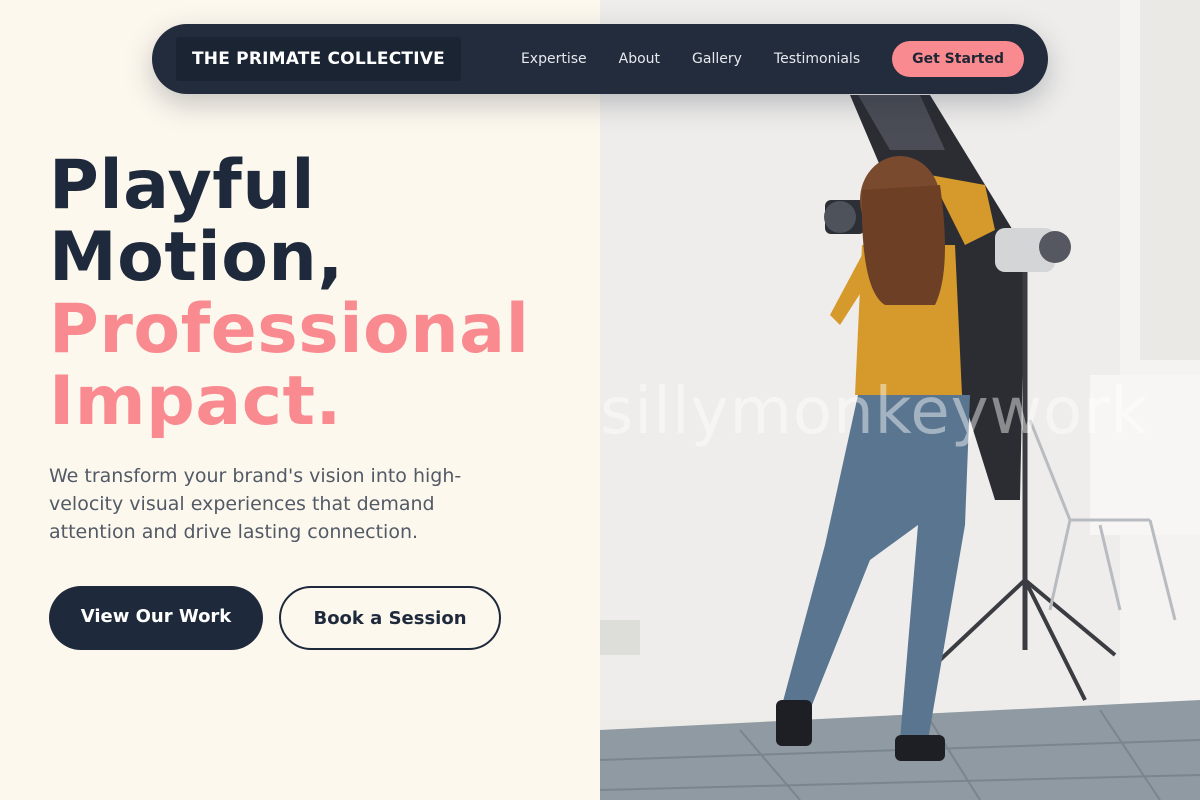  I want to click on hero-title-line-4: Impact., so click(195, 401).